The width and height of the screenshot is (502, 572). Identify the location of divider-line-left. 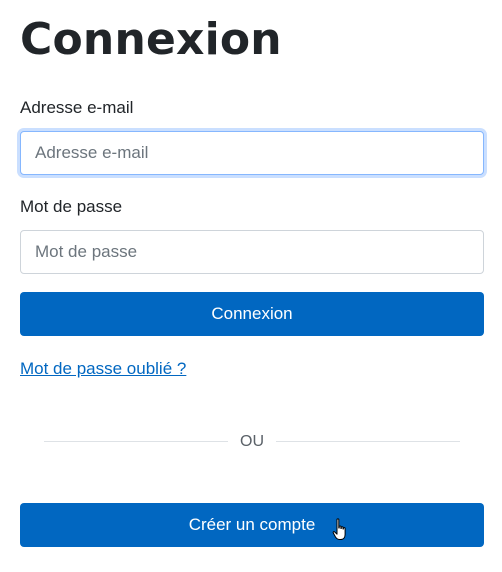
(136, 441).